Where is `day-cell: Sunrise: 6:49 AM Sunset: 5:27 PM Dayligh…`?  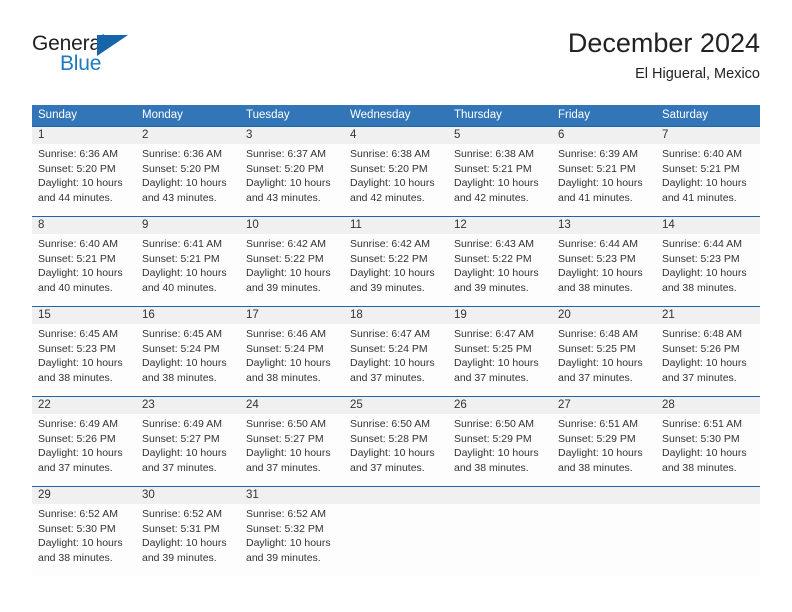 day-cell: Sunrise: 6:49 AM Sunset: 5:27 PM Dayligh… is located at coordinates (188, 450).